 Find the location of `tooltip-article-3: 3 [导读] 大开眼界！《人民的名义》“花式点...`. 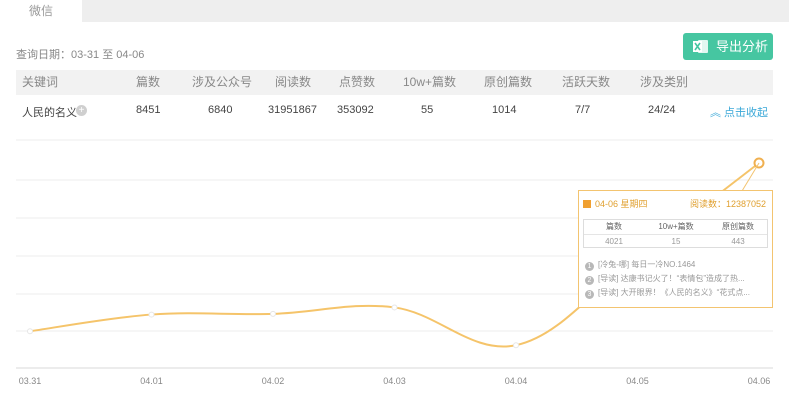

tooltip-article-3: 3 [导读] 大开眼界！《人民的名义》“花式点... is located at coordinates (667, 293).